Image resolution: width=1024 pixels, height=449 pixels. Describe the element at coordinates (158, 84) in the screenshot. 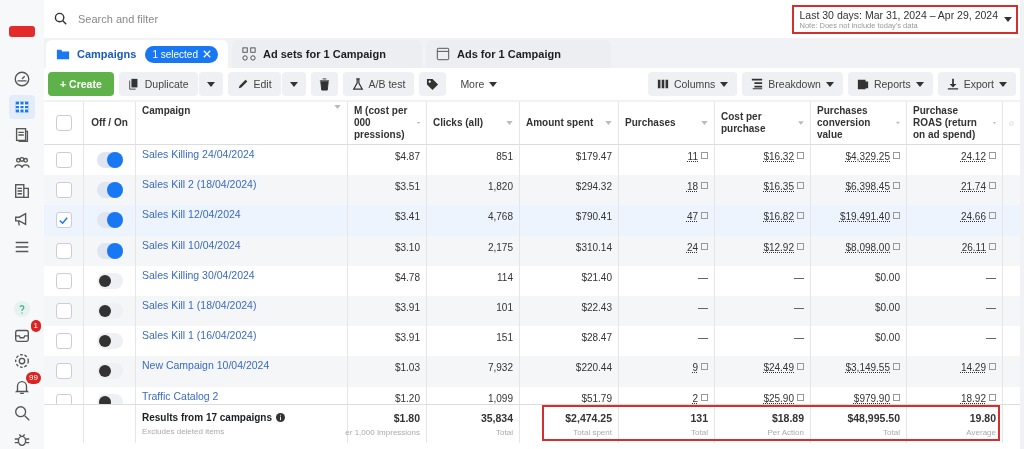

I see `duplicate-button: Duplicate` at that location.